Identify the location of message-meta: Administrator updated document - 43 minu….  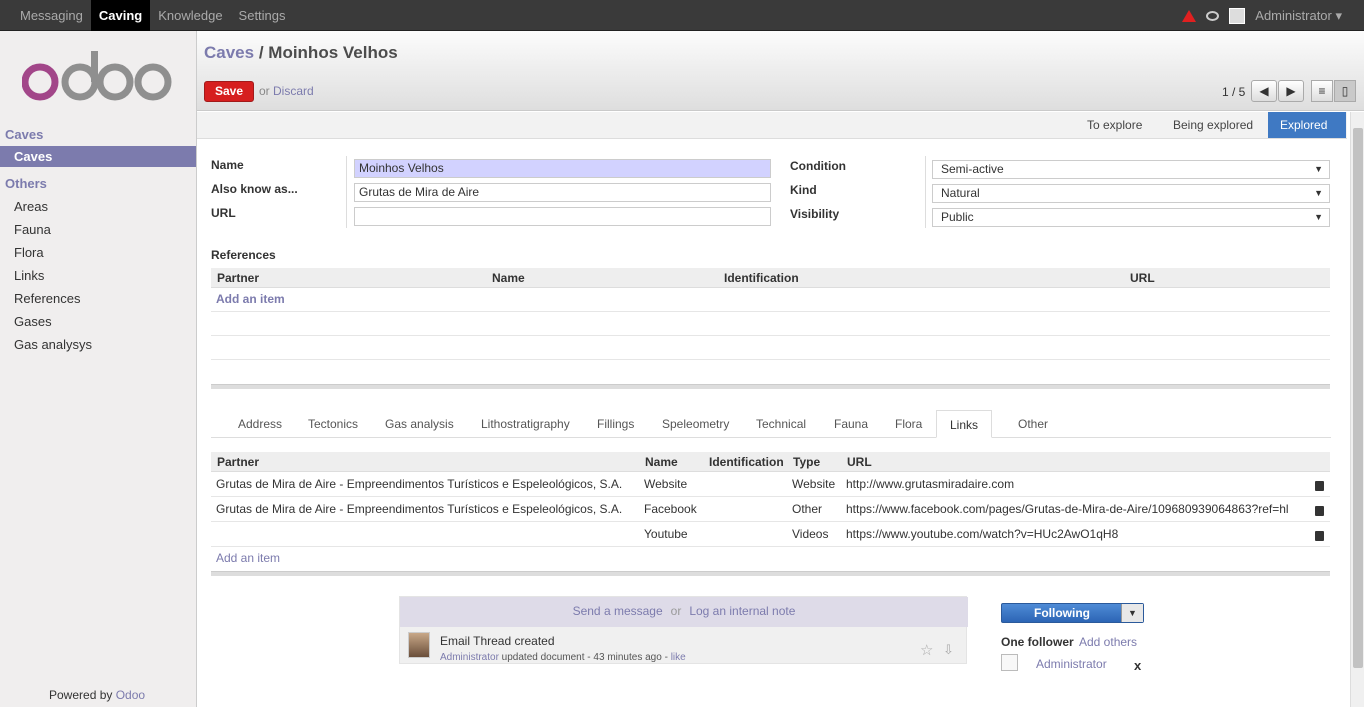
(563, 657).